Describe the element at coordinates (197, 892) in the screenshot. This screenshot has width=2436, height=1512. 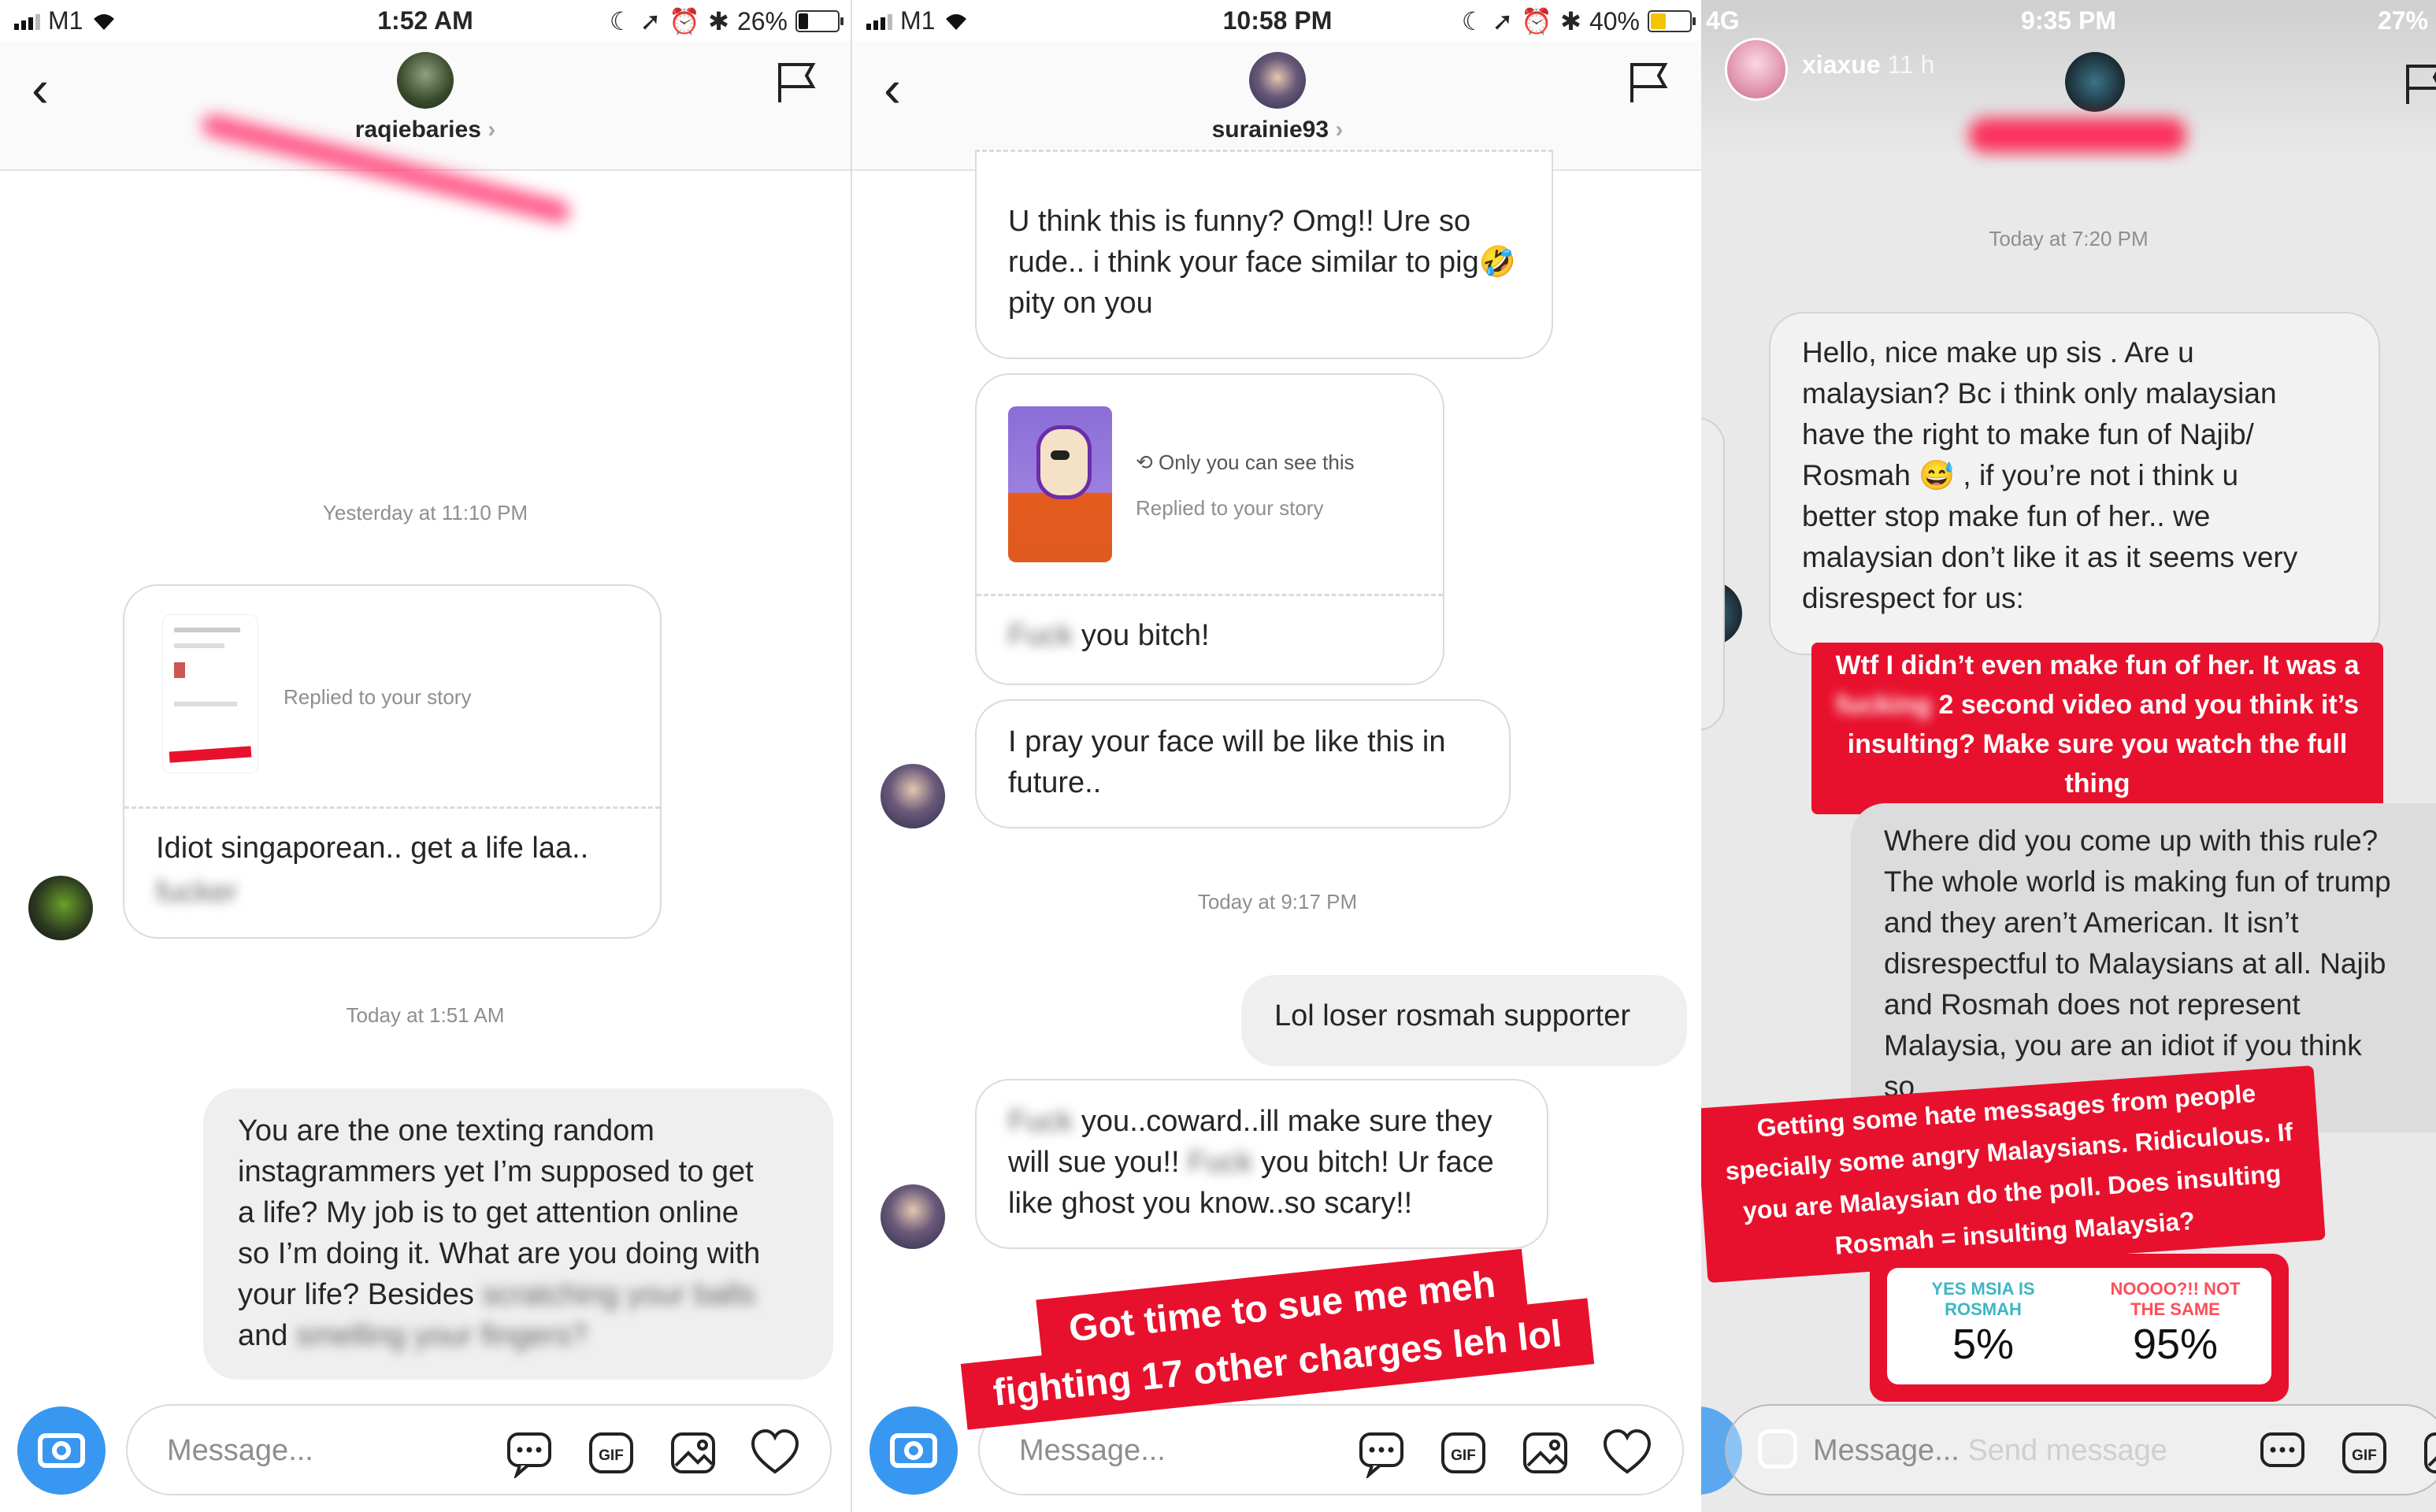
I see `blurred-text: fucker` at that location.